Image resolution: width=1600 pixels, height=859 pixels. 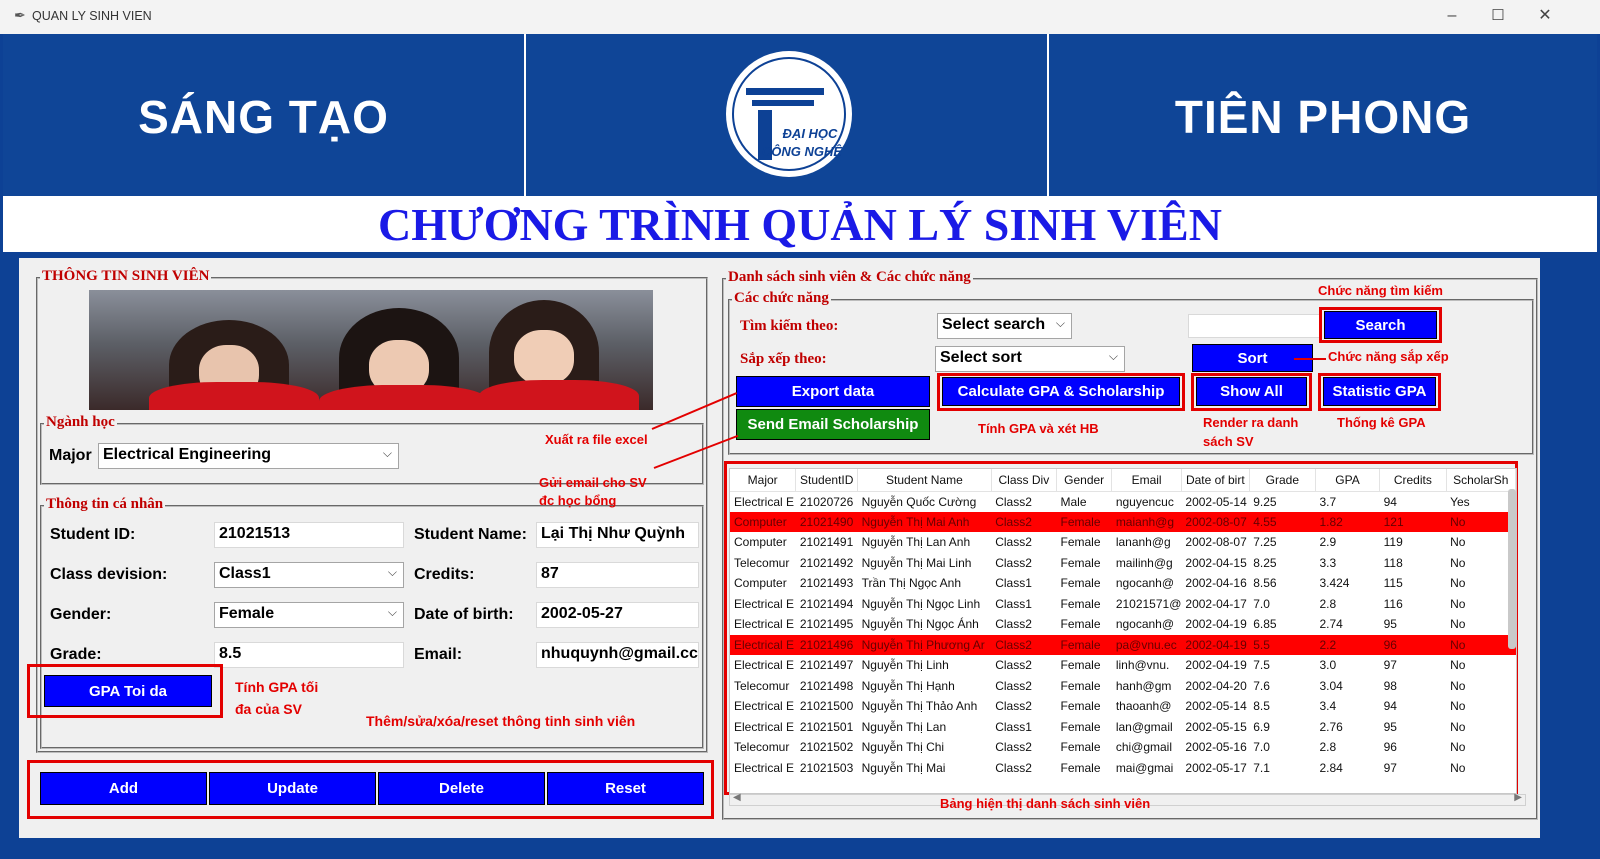 What do you see at coordinates (93, 534) in the screenshot?
I see `student-id-label: Student ID:` at bounding box center [93, 534].